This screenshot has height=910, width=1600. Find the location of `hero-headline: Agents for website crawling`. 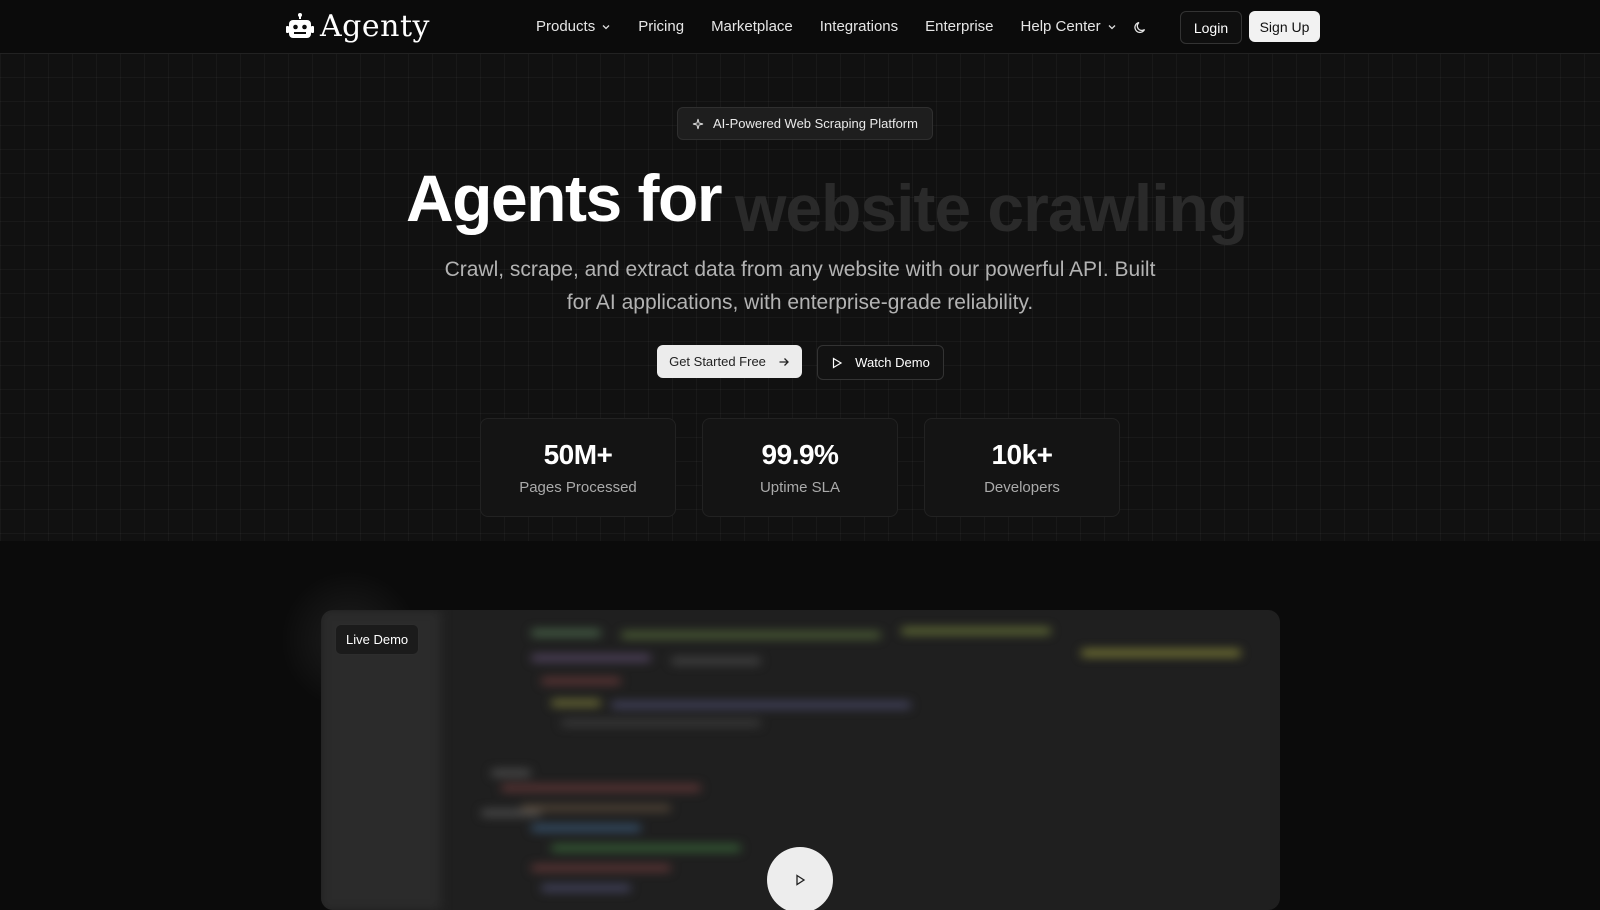

hero-headline: Agents for website crawling is located at coordinates (827, 202).